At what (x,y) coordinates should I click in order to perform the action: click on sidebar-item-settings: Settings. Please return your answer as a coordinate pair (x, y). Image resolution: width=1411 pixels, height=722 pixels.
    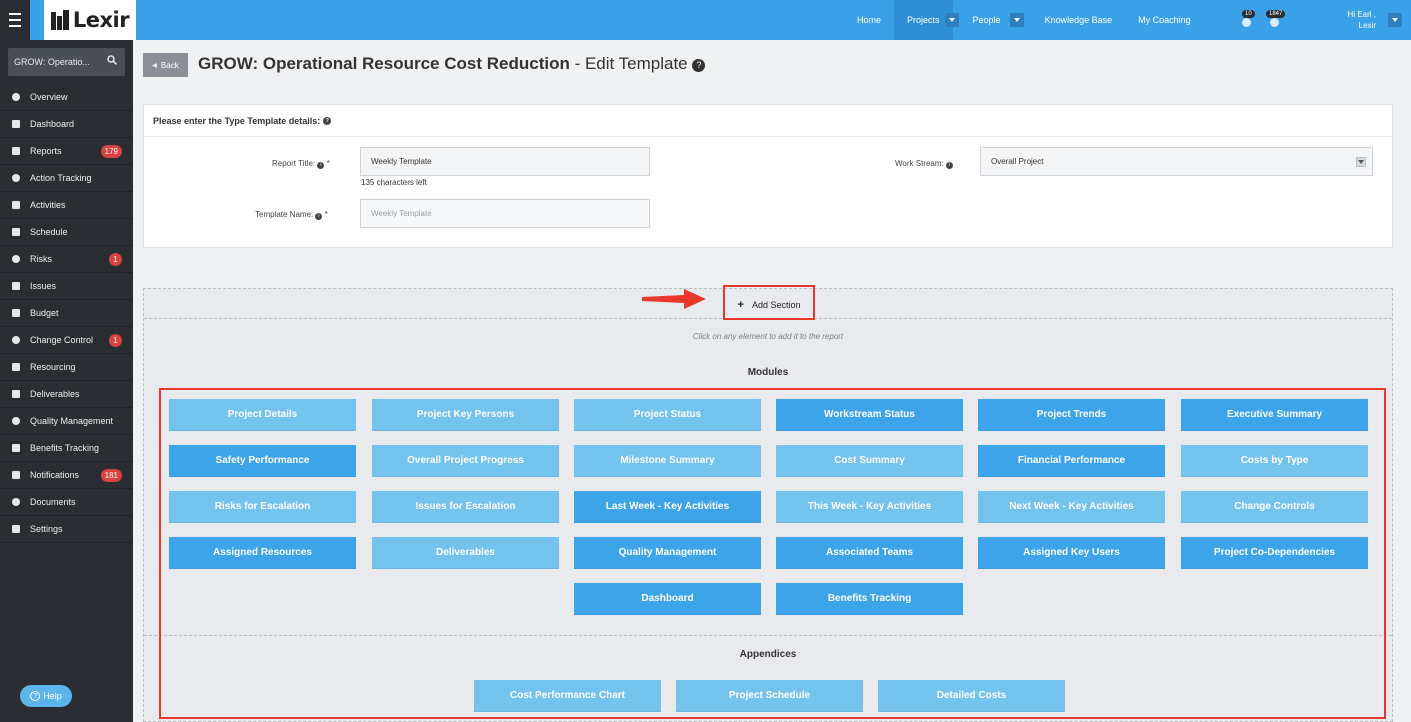
    Looking at the image, I should click on (66, 529).